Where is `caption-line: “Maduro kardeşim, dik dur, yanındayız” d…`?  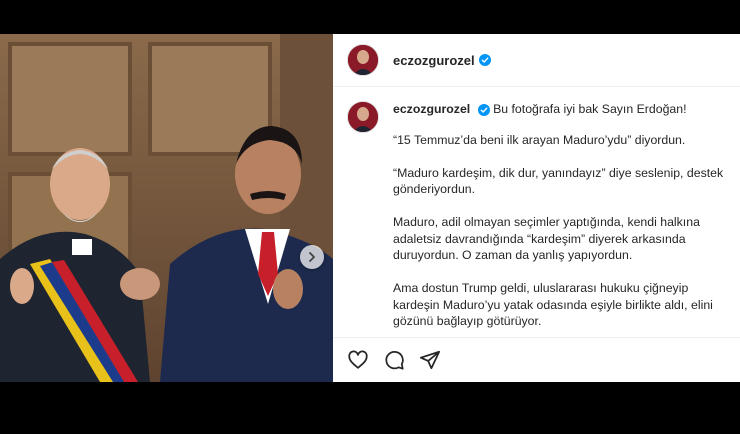 caption-line: “Maduro kardeşim, dik dur, yanındayız” d… is located at coordinates (558, 181).